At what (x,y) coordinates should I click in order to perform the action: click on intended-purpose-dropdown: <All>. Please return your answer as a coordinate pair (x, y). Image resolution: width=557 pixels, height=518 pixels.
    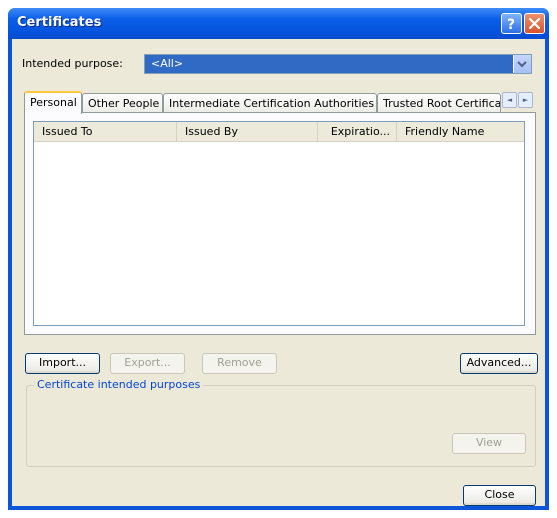
    Looking at the image, I should click on (338, 64).